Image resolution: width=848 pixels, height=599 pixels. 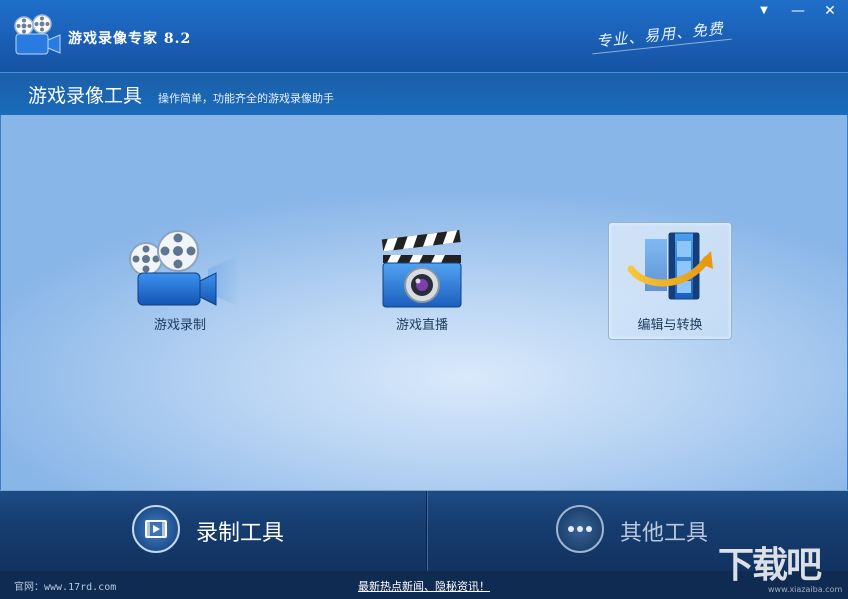 I want to click on tool-game-live: 游戏直播, so click(x=422, y=281).